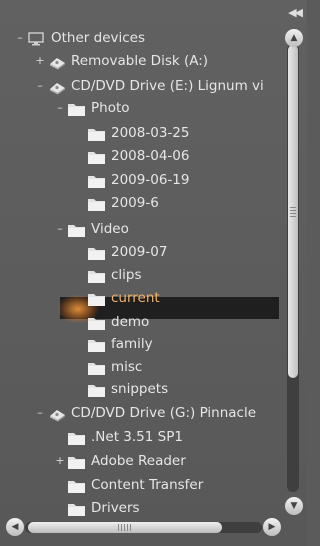 Image resolution: width=320 pixels, height=546 pixels. Describe the element at coordinates (115, 508) in the screenshot. I see `tree-item-label: Drivers` at that location.